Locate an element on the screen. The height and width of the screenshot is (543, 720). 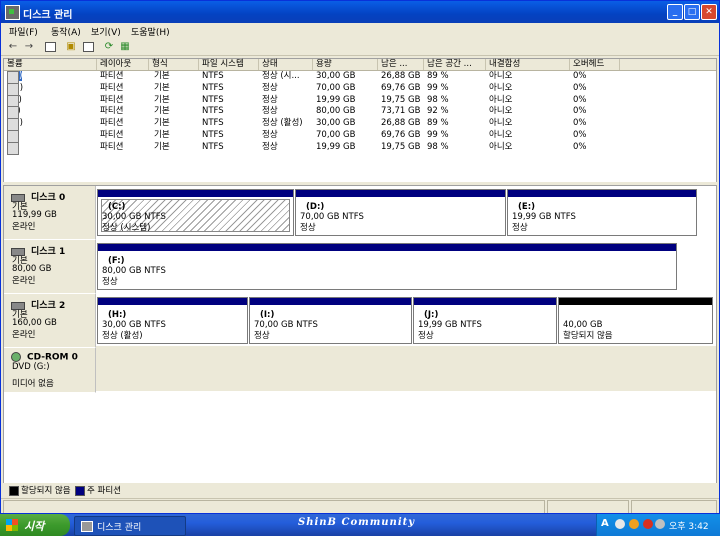
volume-row: (E:) 파티션 기본 NTFS 정상 19,99 GB 19,75 GB 98 % 아니오 0% is located at coordinates (360, 101).